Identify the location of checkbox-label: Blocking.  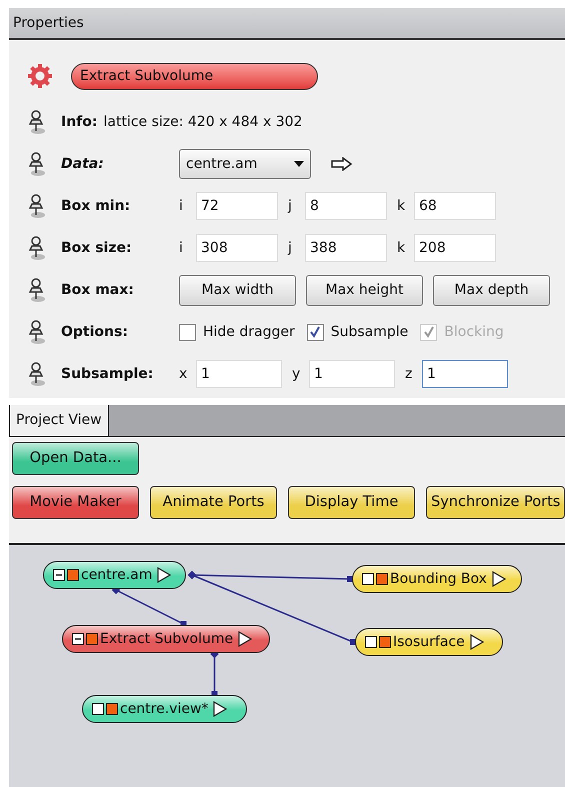
(474, 332).